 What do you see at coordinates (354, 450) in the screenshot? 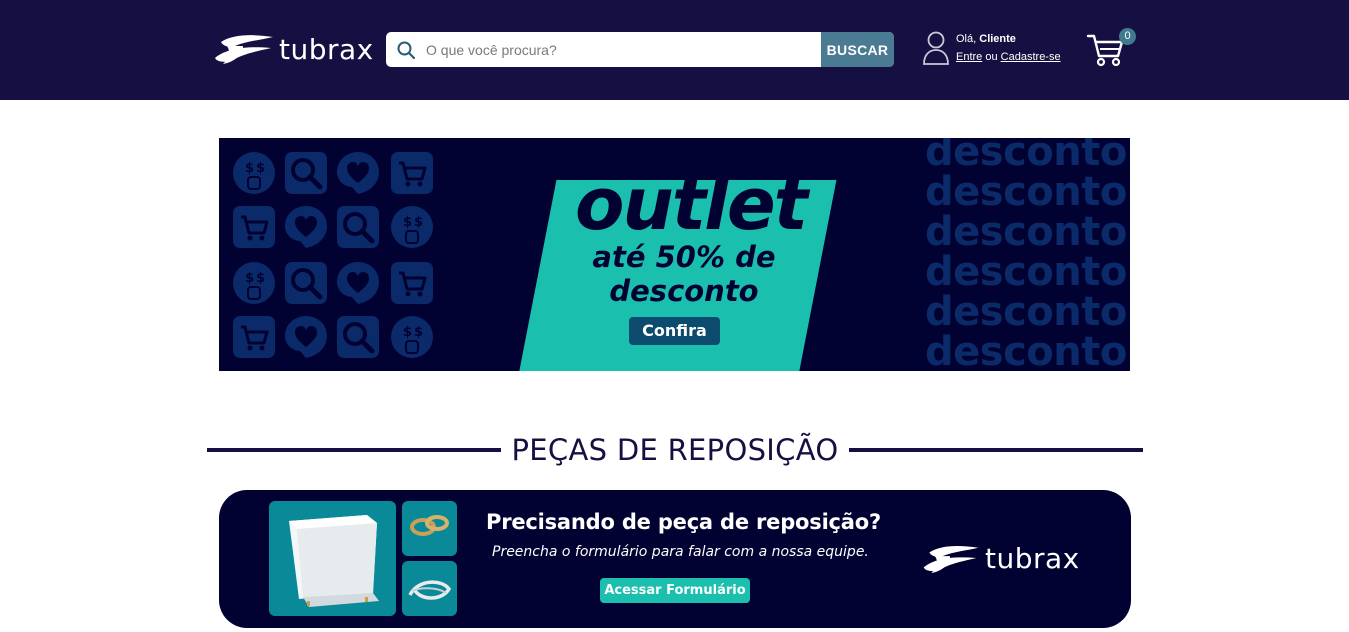
I see `heading-divider-left` at bounding box center [354, 450].